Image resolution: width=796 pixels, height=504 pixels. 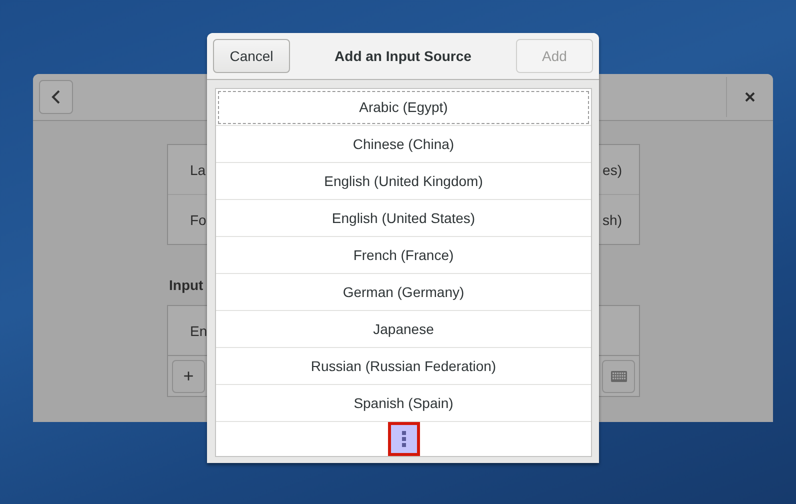 What do you see at coordinates (612, 220) in the screenshot?
I see `row-value: sh)` at bounding box center [612, 220].